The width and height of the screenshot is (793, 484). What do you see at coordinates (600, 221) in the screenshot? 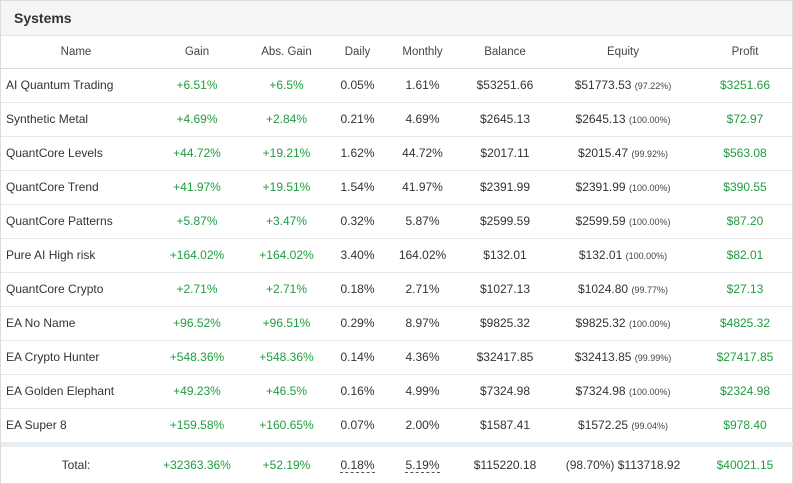
I see `equity-value: $2599.59` at bounding box center [600, 221].